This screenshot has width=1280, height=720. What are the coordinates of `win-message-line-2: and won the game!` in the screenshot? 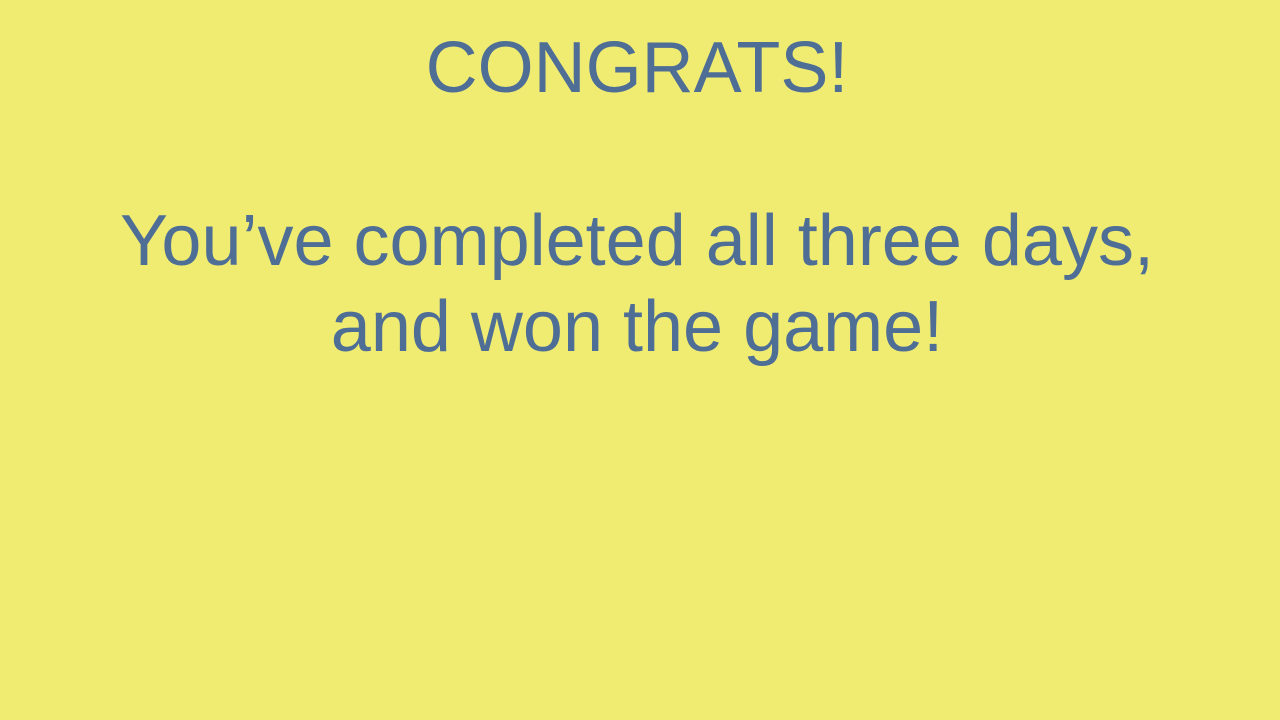 It's located at (637, 327).